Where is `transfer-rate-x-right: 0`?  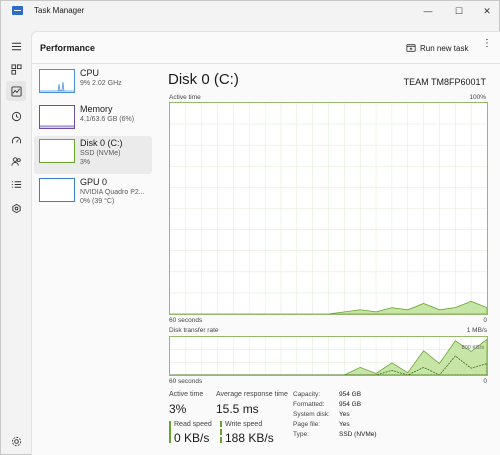 transfer-rate-x-right: 0 is located at coordinates (485, 381).